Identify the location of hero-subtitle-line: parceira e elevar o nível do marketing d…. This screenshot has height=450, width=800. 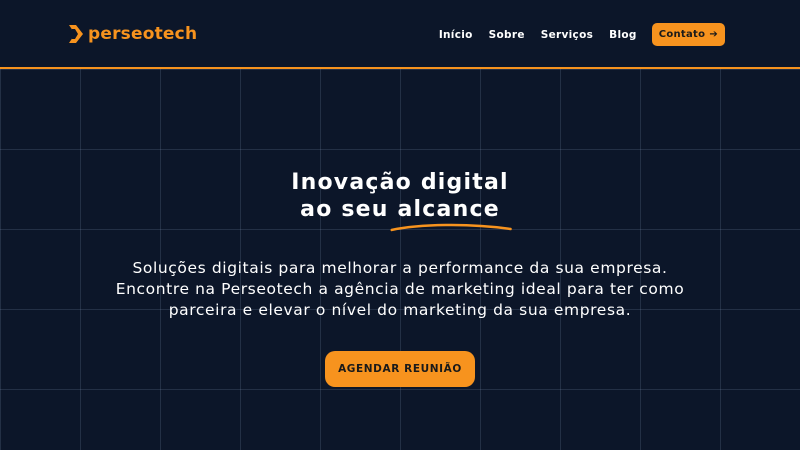
(400, 310).